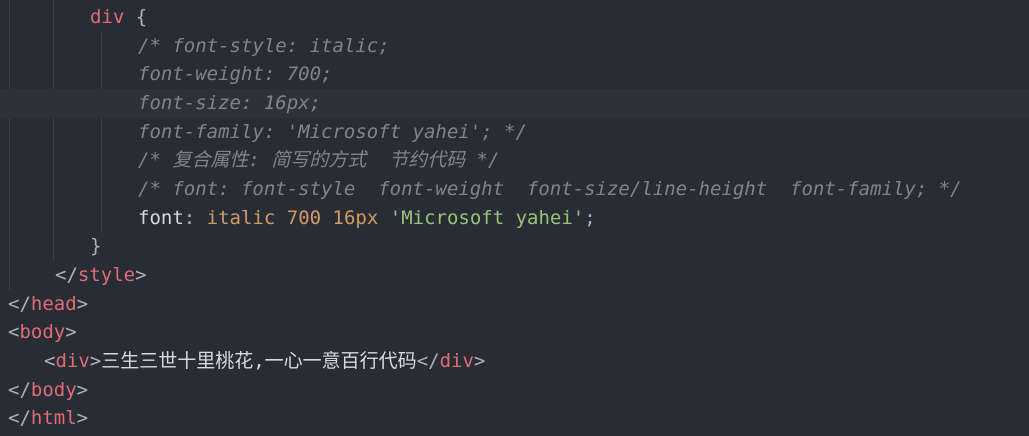 The image size is (1029, 436). What do you see at coordinates (235, 74) in the screenshot?
I see `code-comment: font-weight: 700;` at bounding box center [235, 74].